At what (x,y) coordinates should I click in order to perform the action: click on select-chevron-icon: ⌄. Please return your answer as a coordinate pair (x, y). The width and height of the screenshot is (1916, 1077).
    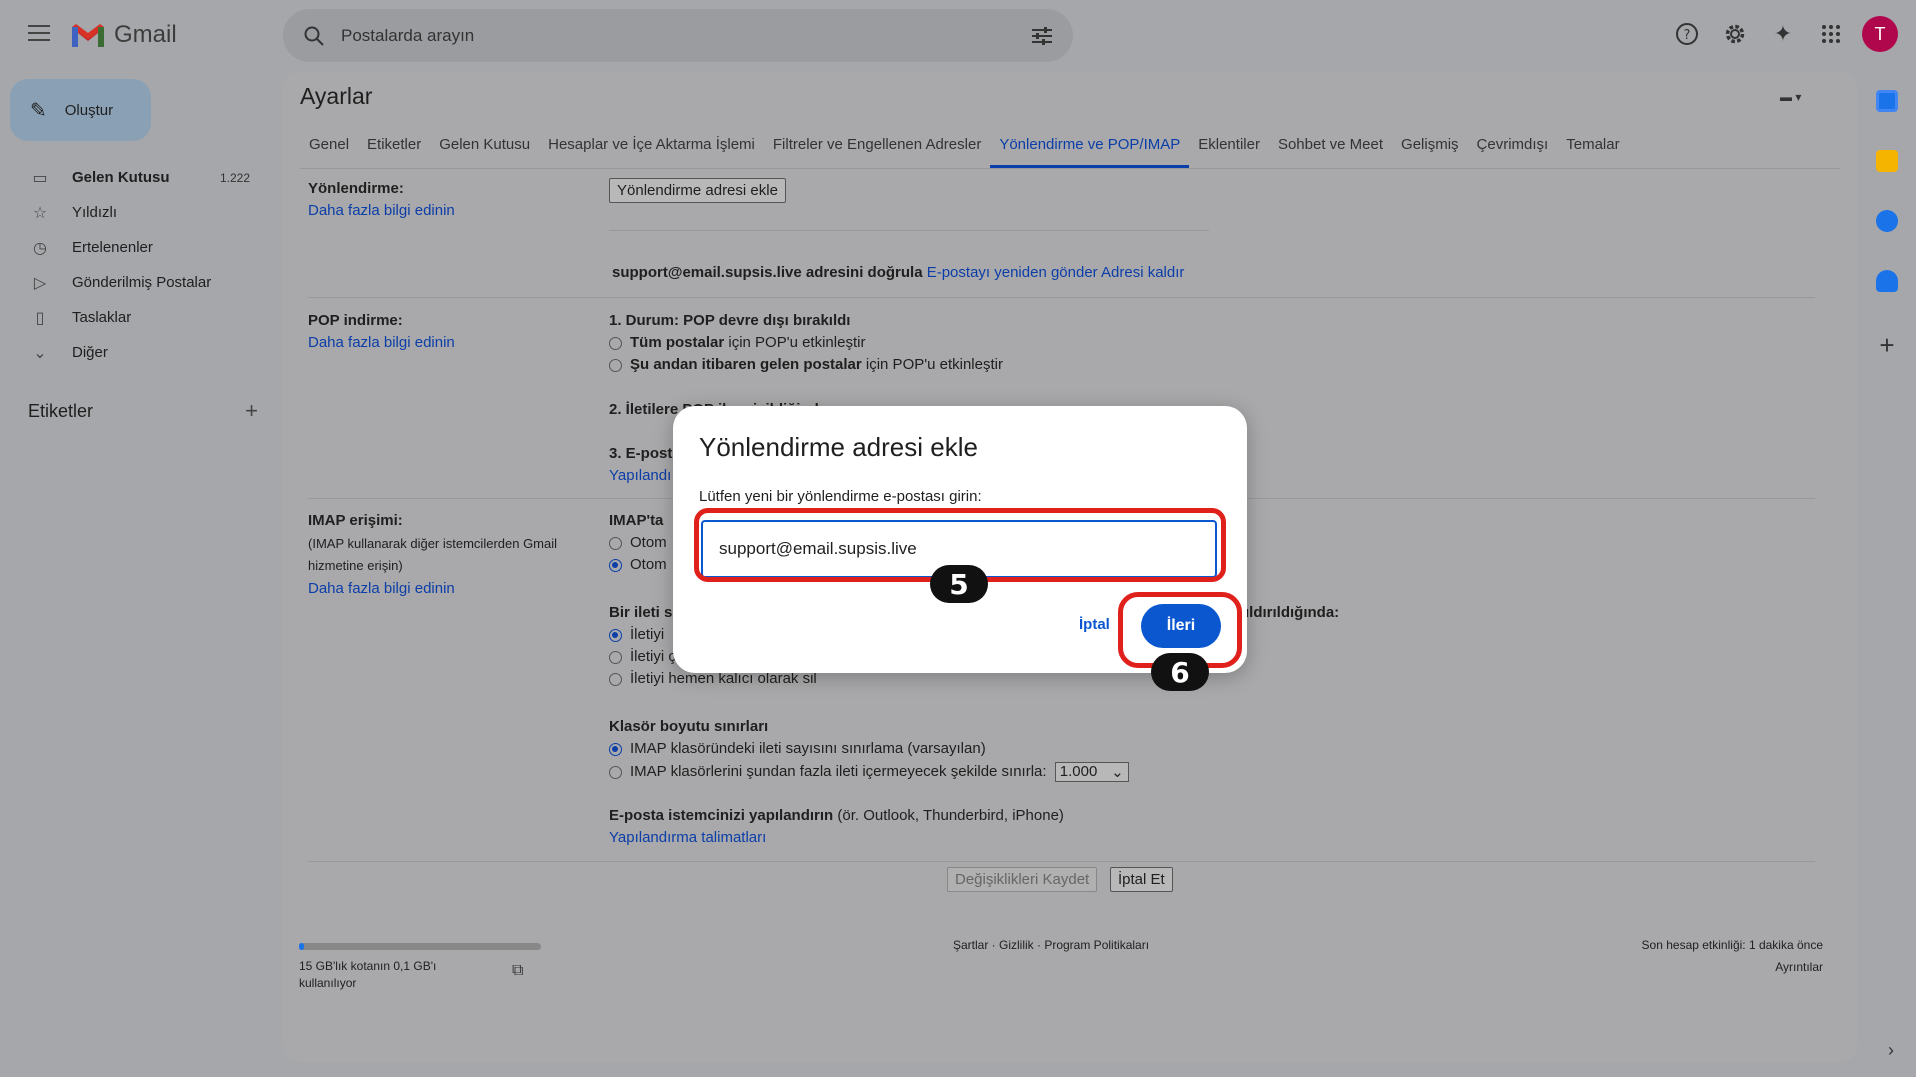
    Looking at the image, I should click on (1117, 772).